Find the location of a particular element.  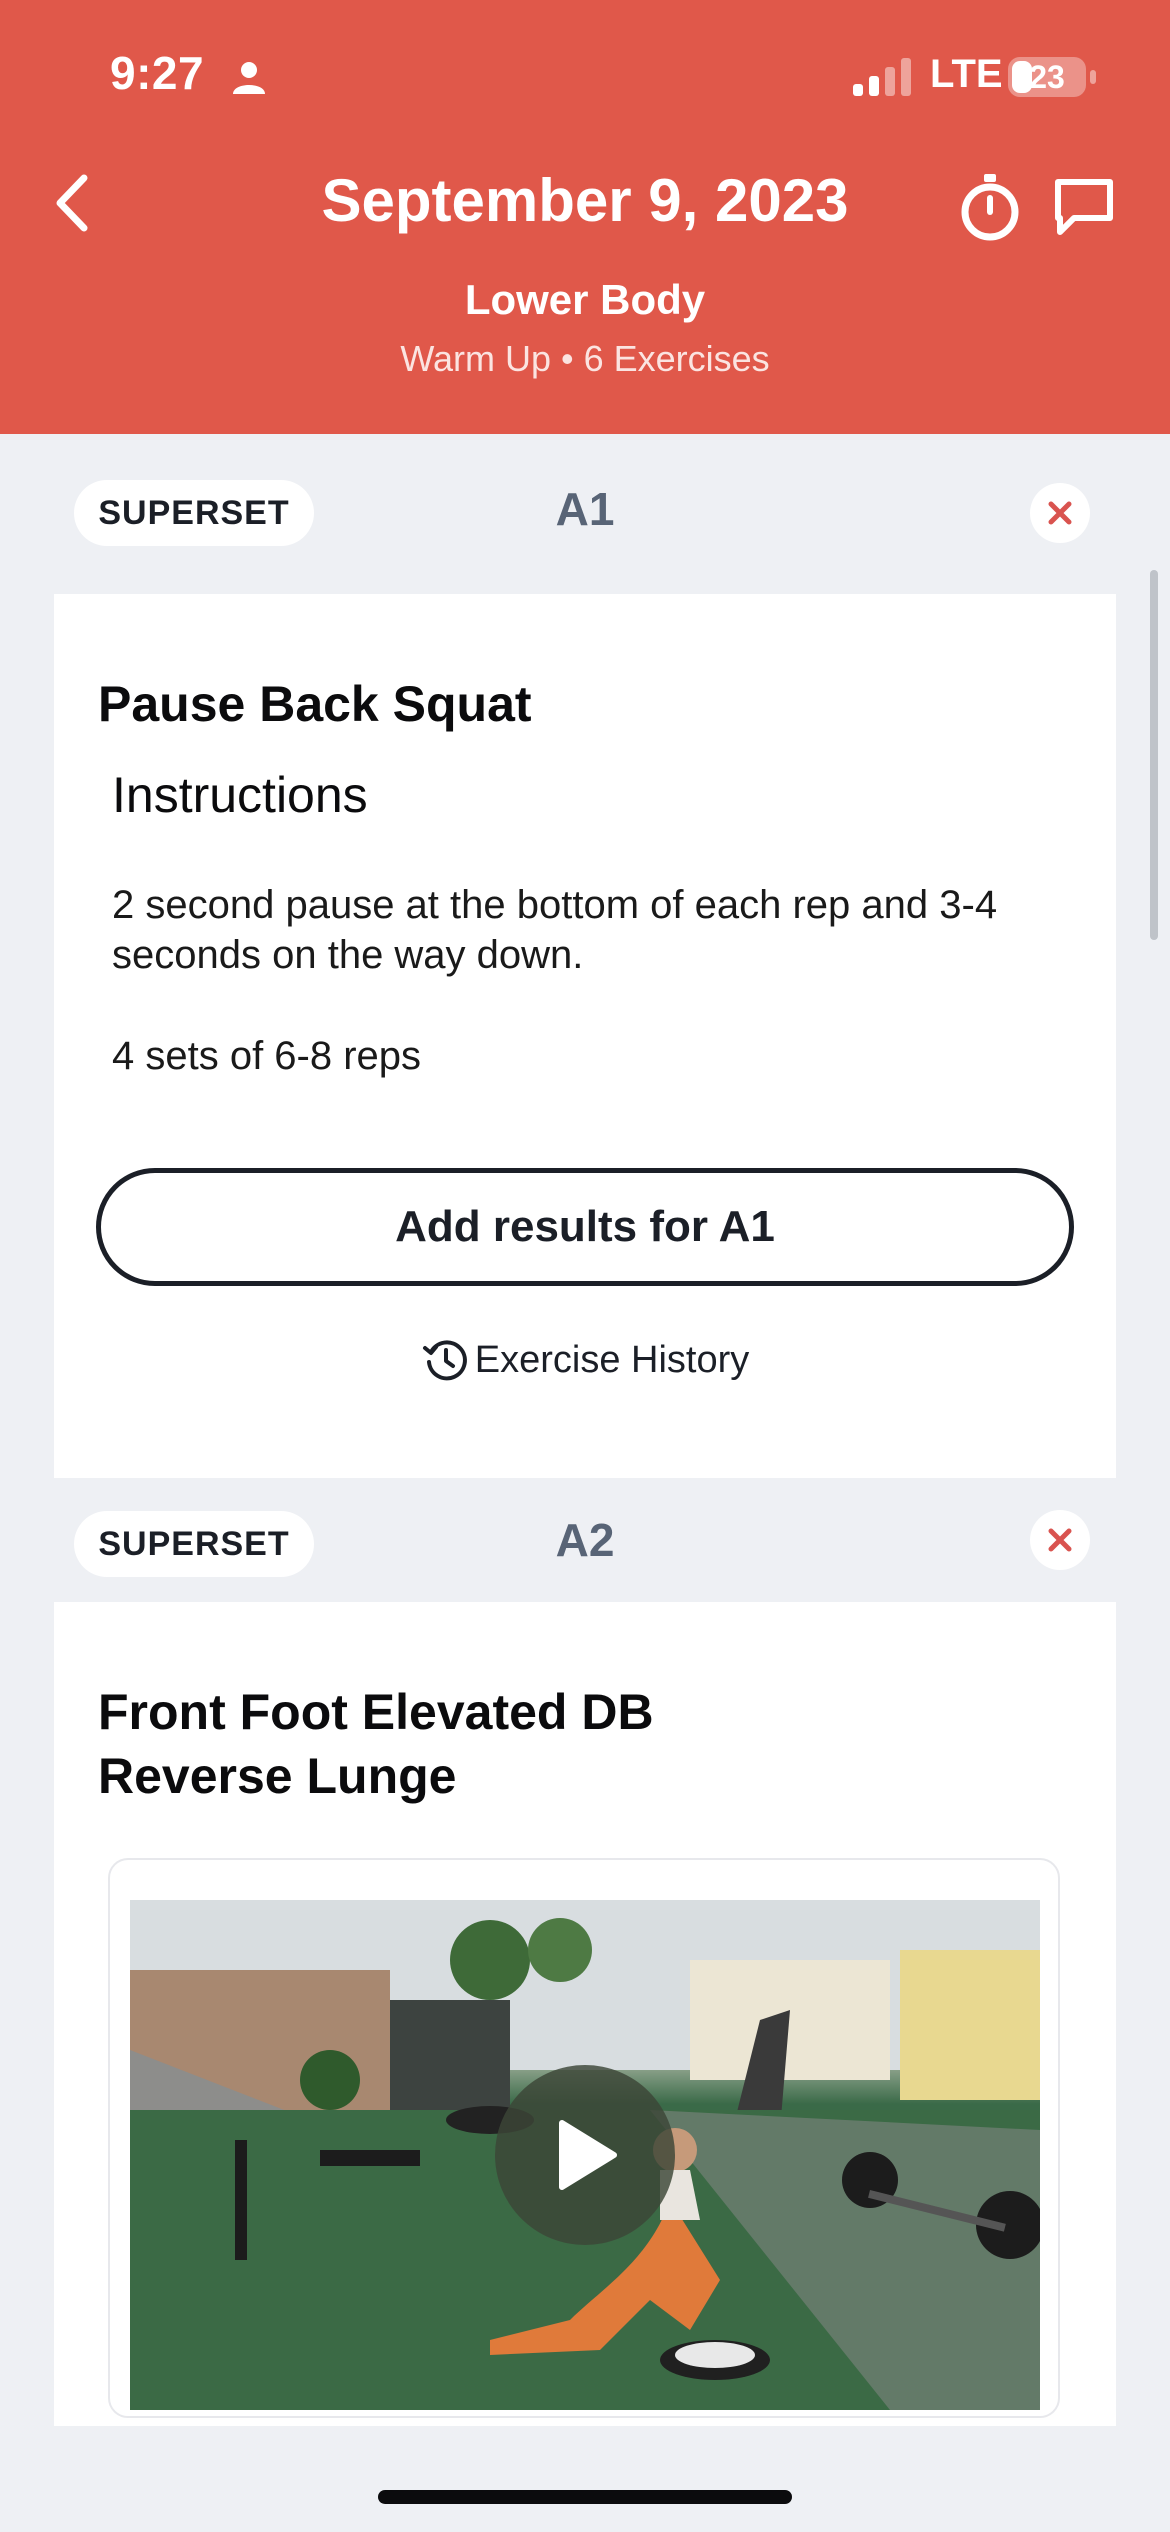

superset-label: A2 is located at coordinates (585, 1540).